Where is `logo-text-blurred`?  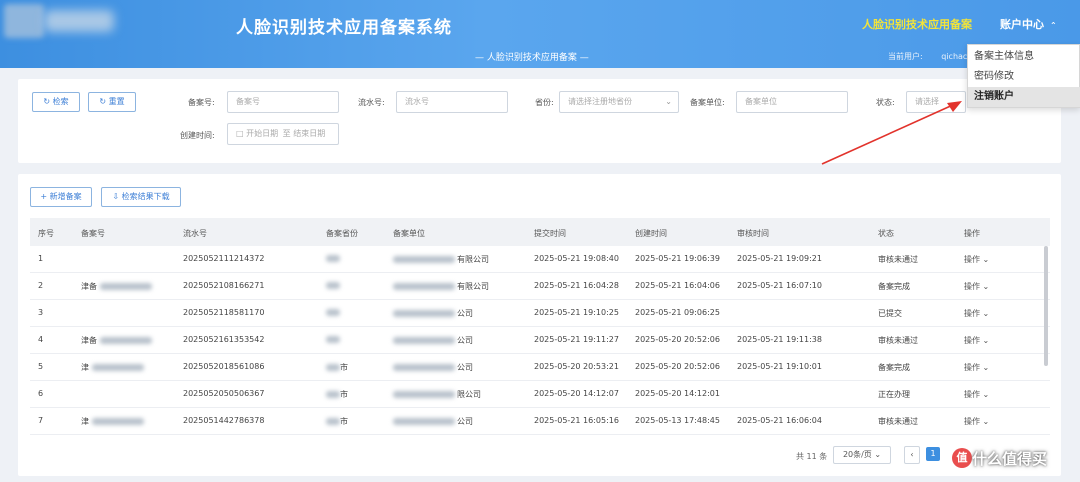
logo-text-blurred is located at coordinates (79, 21).